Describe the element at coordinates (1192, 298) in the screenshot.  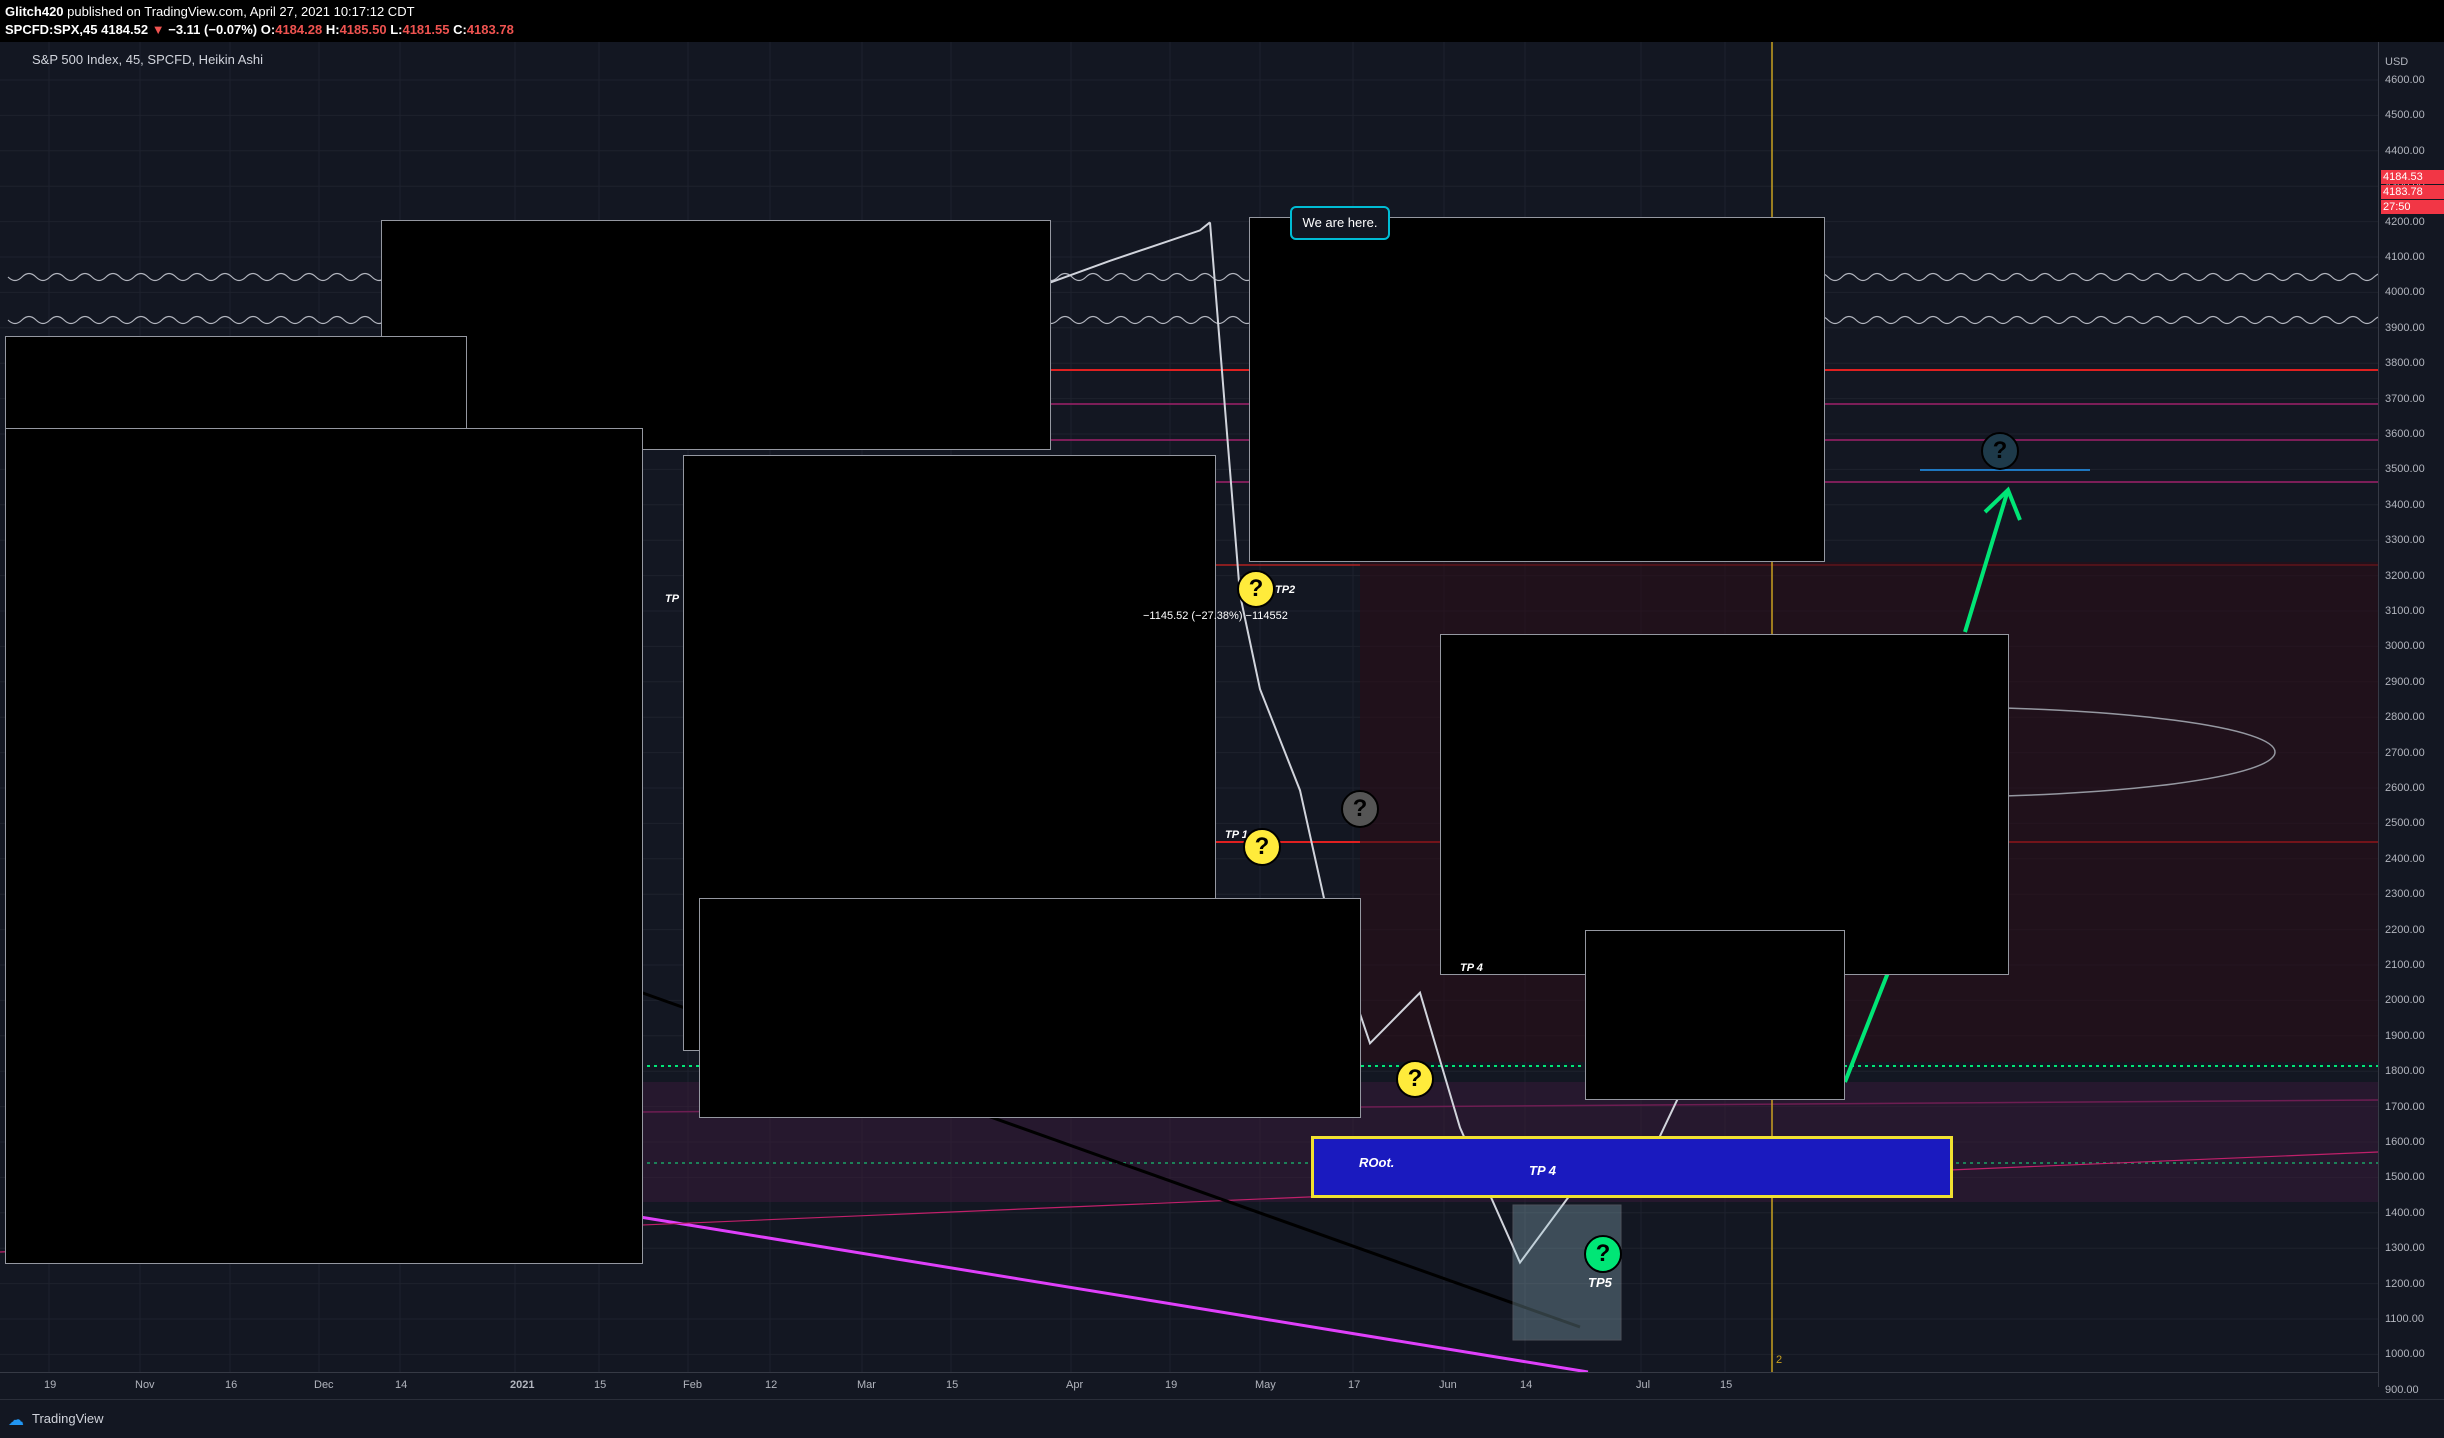
I see `wave-lines` at that location.